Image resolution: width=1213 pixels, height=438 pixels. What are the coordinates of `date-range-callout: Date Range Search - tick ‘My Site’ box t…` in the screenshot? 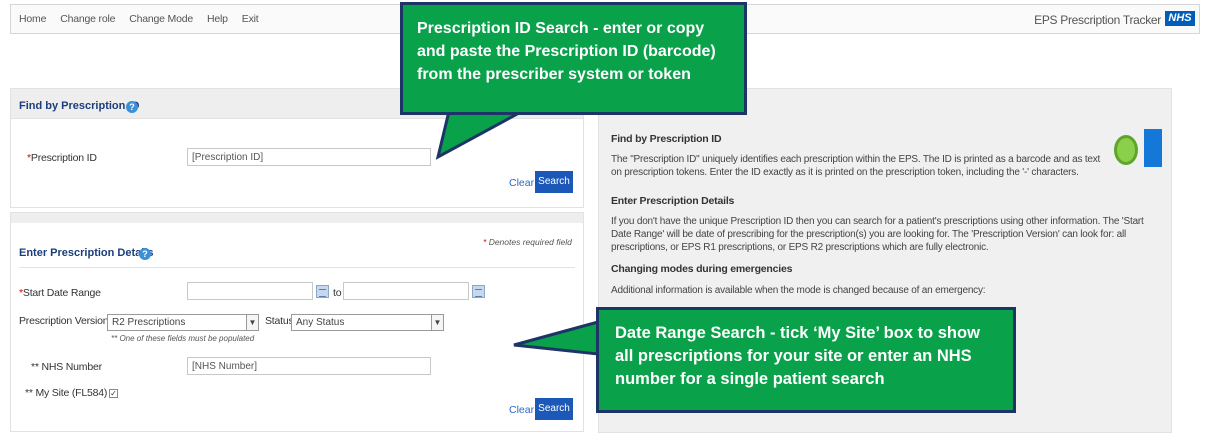 It's located at (806, 360).